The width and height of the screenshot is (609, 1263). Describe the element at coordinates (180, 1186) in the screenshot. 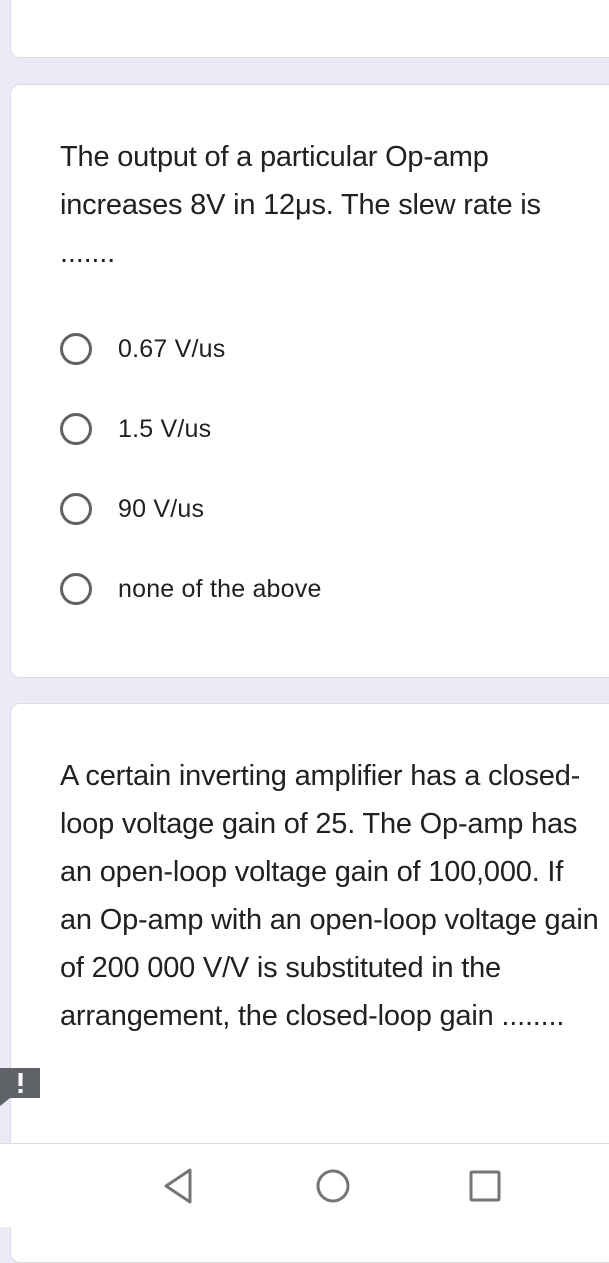

I see `back-triangle-icon` at that location.